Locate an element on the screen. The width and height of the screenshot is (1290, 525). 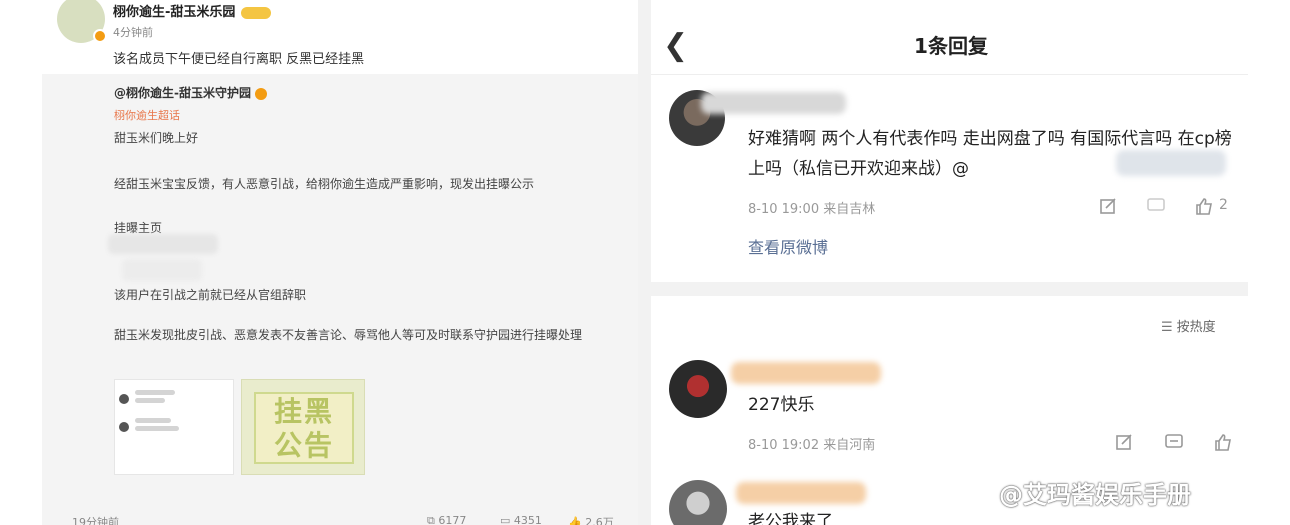
sort-icon: ☰ is located at coordinates (1167, 327).